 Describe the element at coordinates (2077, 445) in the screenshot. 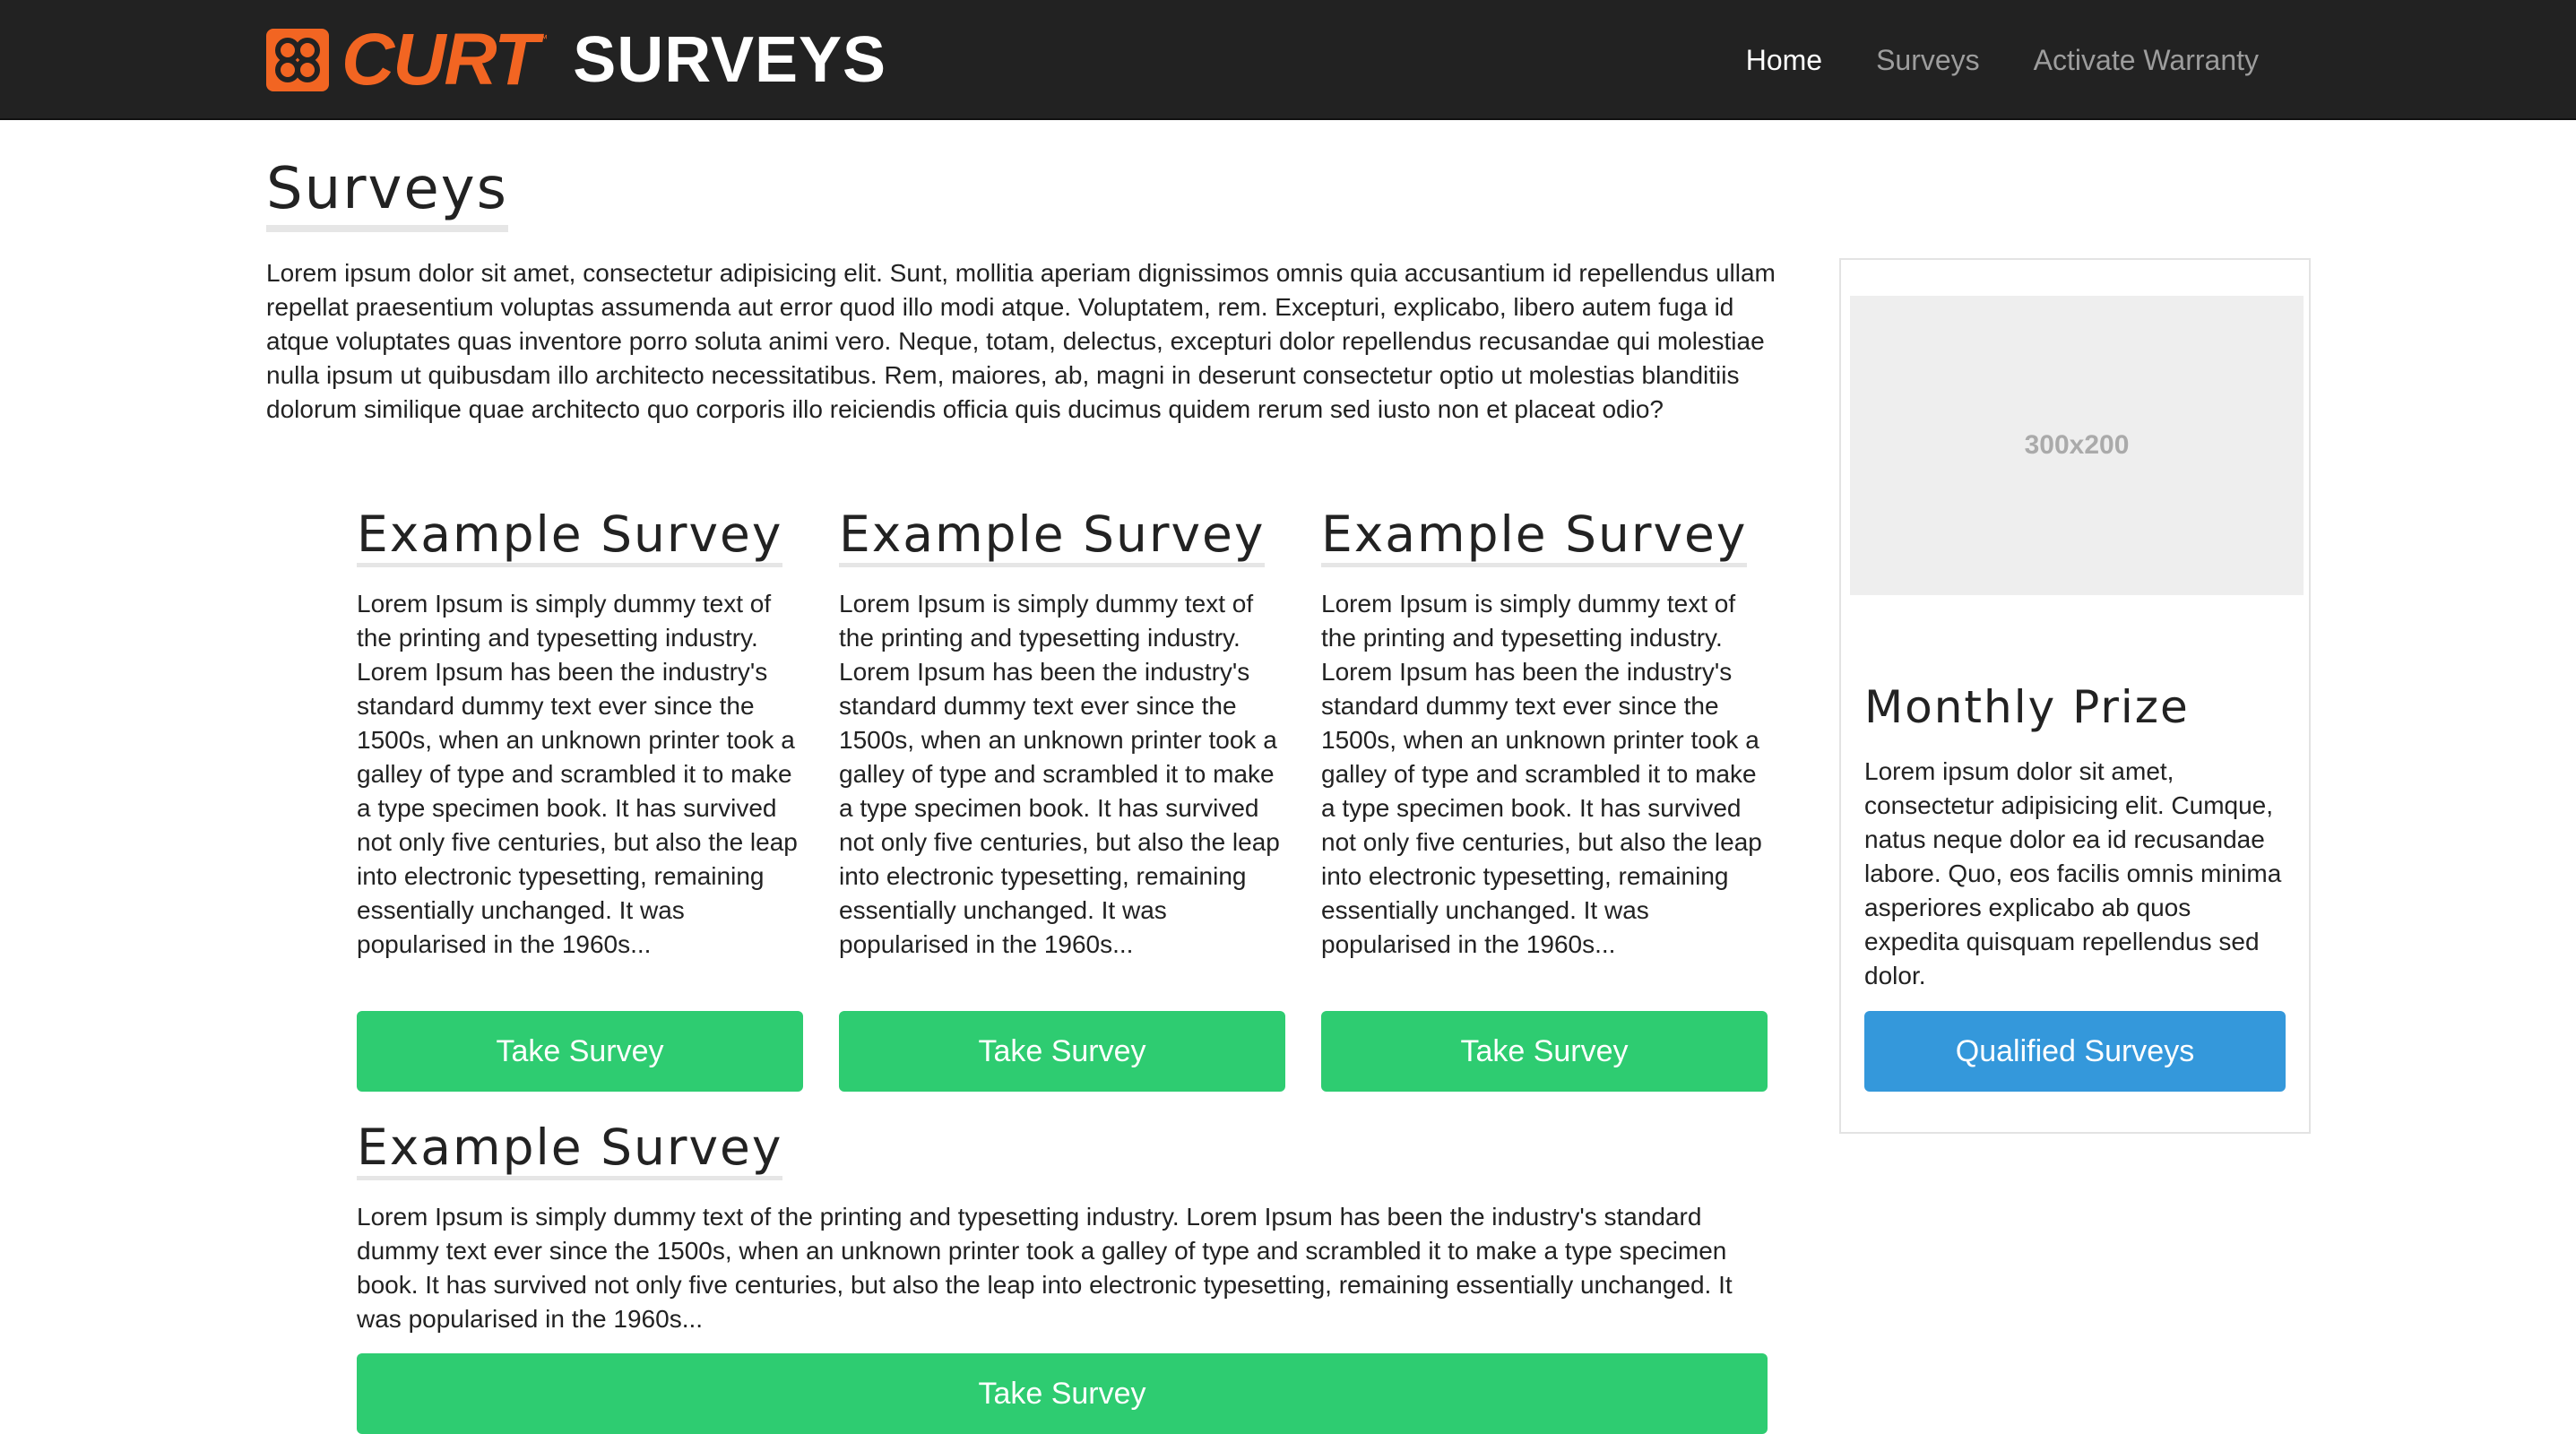

I see `prize-image-placeholder: 300x200` at that location.